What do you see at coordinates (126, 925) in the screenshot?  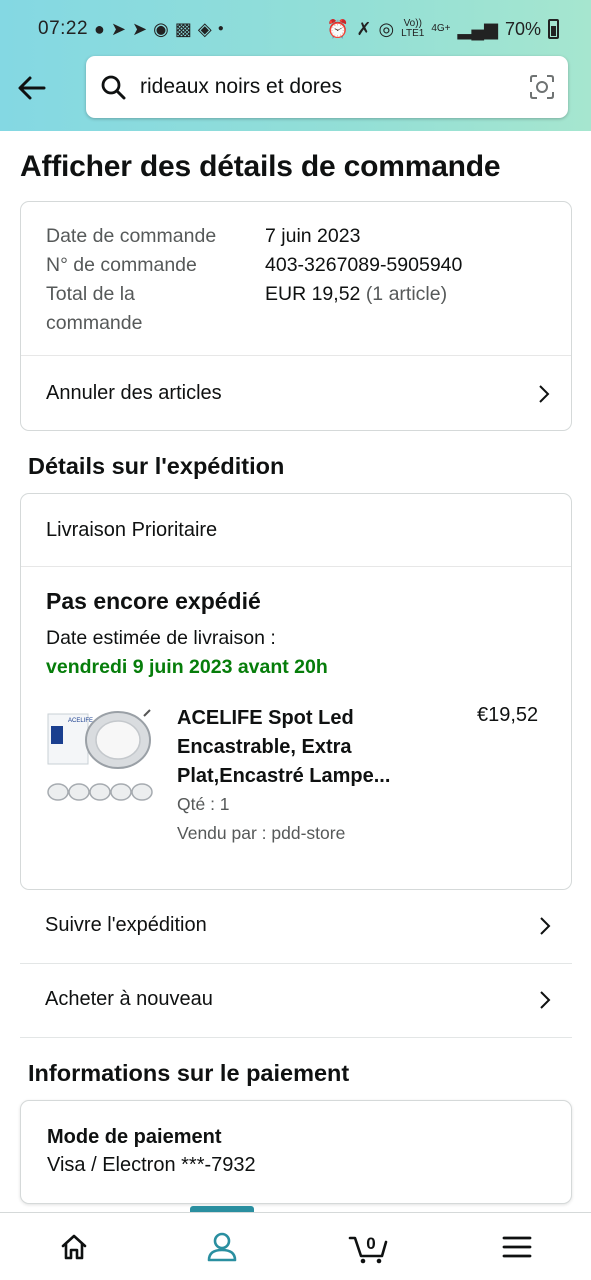 I see `track-shipment-label: Suivre l'expédition` at bounding box center [126, 925].